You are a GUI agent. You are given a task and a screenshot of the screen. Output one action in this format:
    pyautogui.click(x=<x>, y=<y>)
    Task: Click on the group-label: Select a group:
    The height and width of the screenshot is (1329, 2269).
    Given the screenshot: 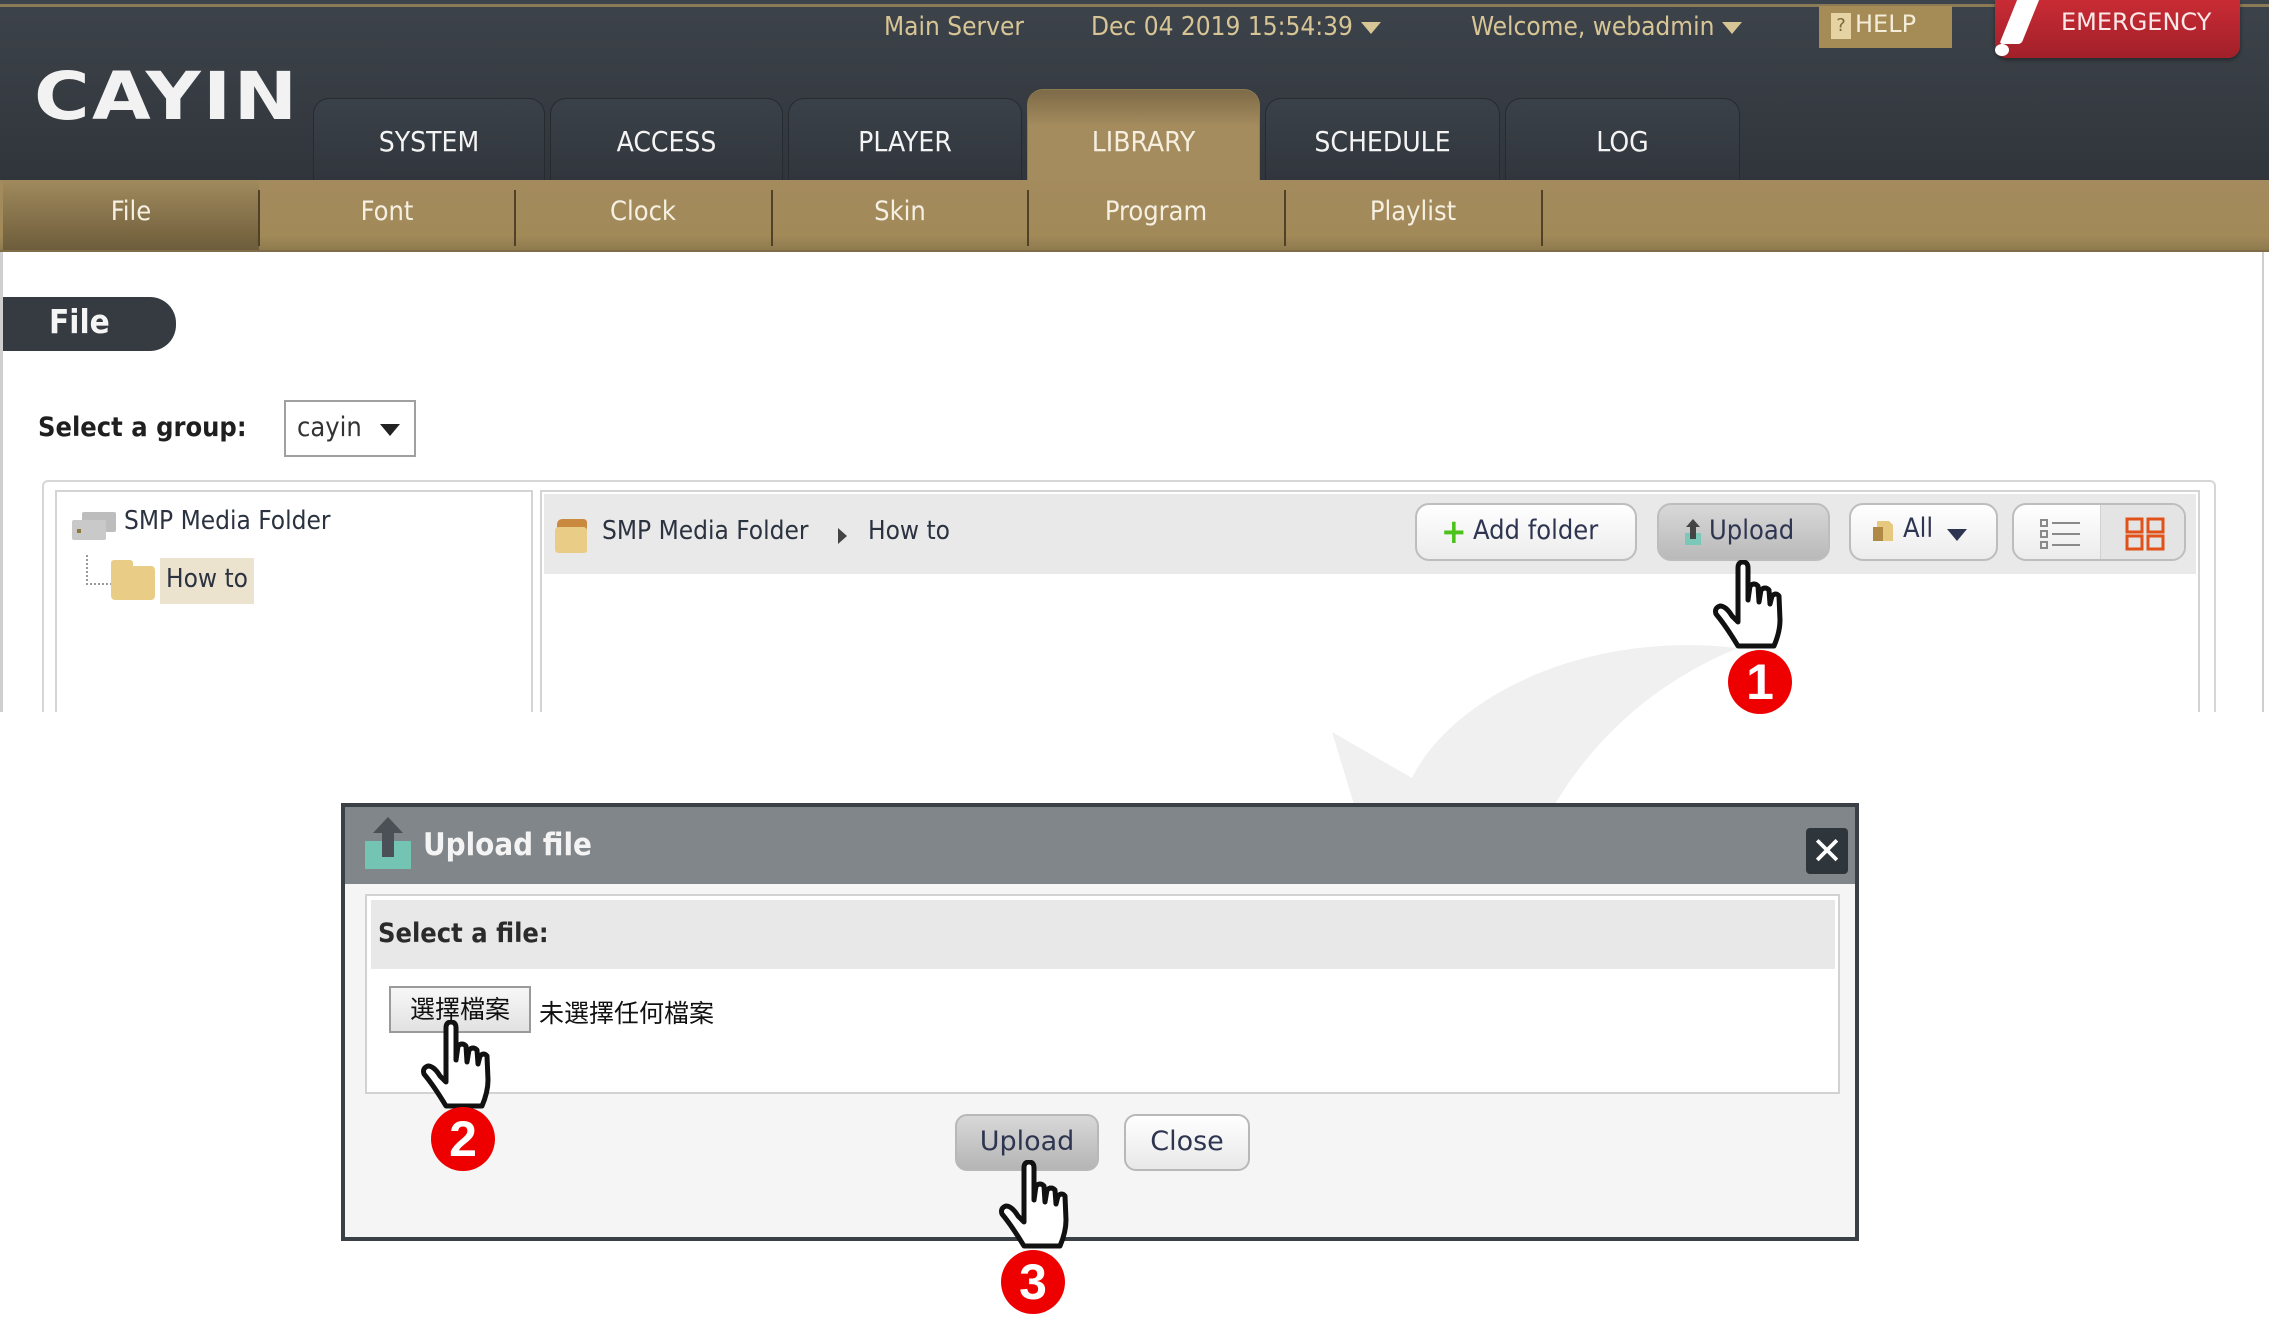 What is the action you would take?
    pyautogui.click(x=142, y=427)
    